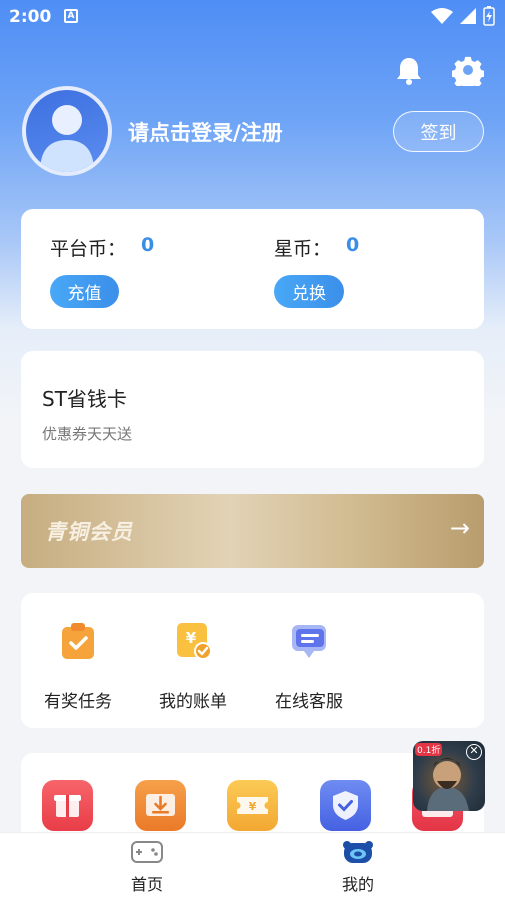  I want to click on chat-service-icon, so click(309, 641).